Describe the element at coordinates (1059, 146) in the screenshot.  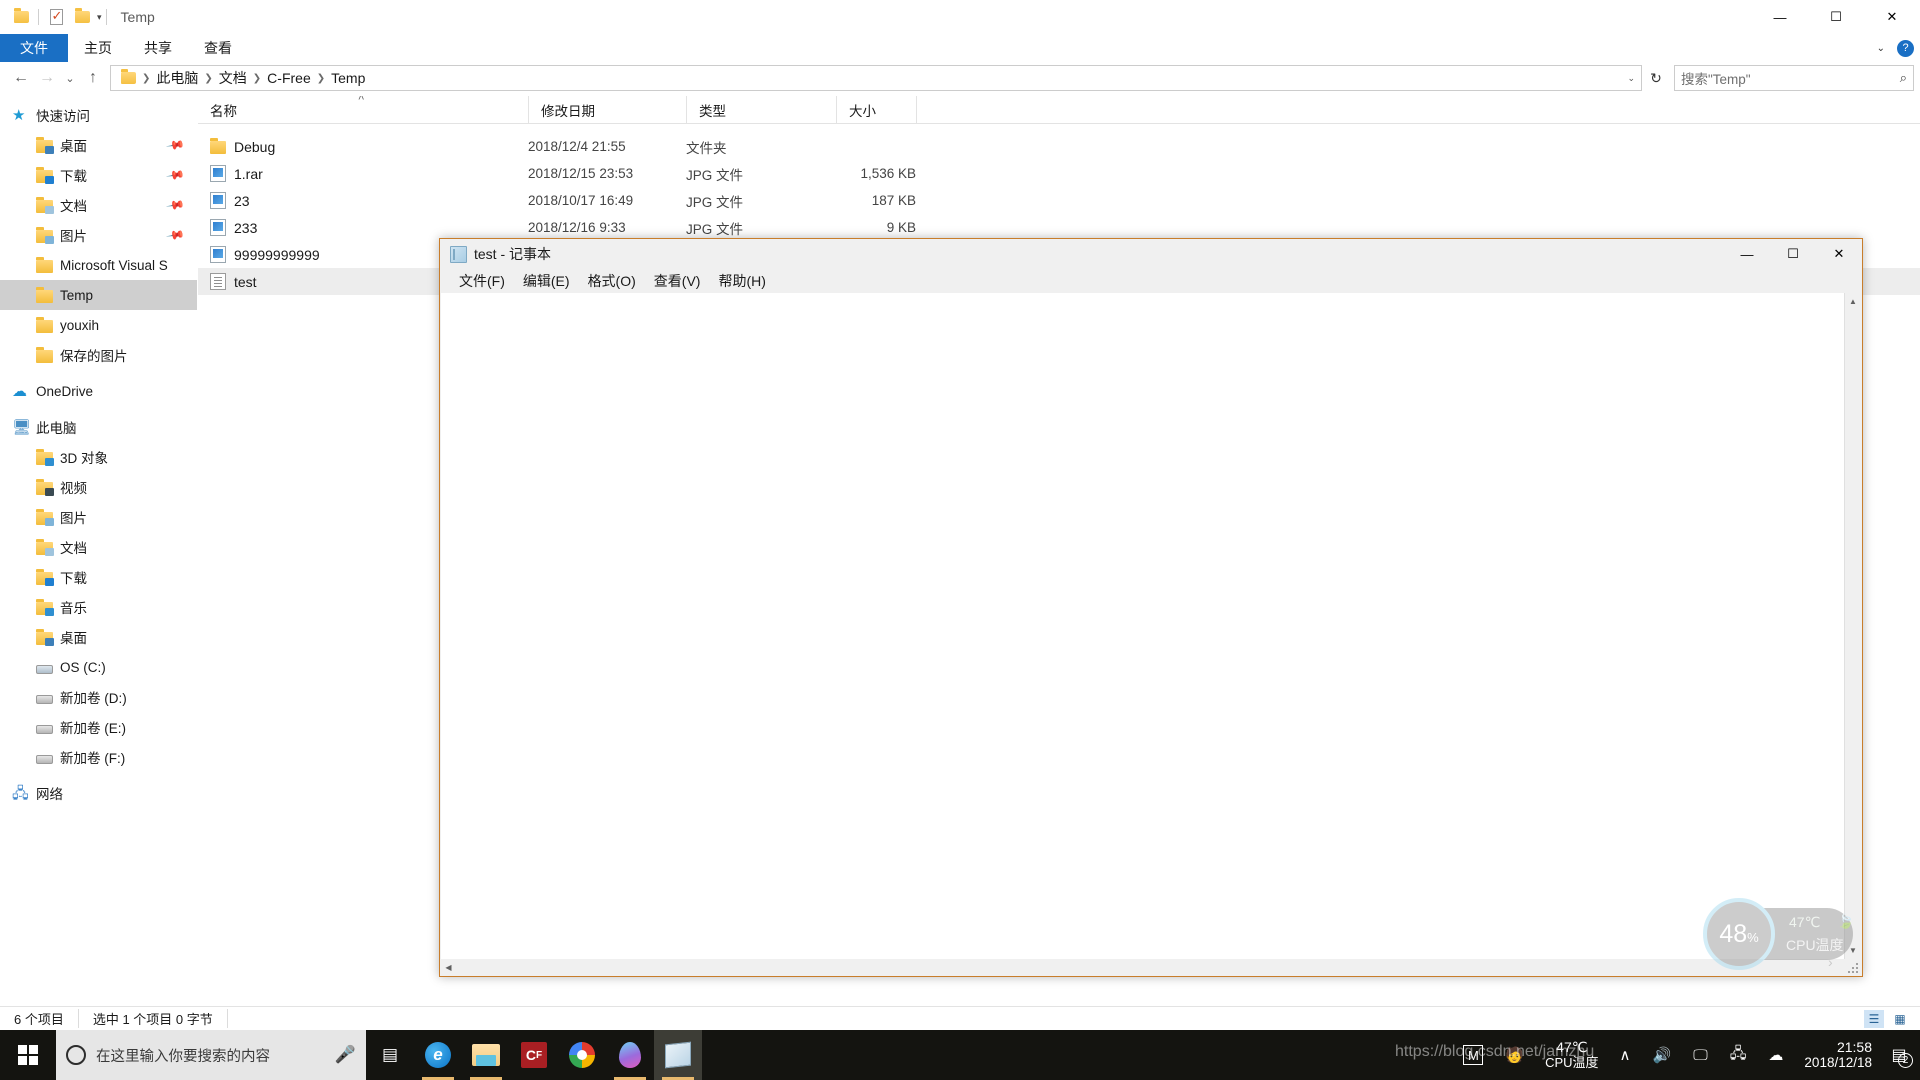
I see `table-row: Debug 2018/12/4 21:55 文件夹` at that location.